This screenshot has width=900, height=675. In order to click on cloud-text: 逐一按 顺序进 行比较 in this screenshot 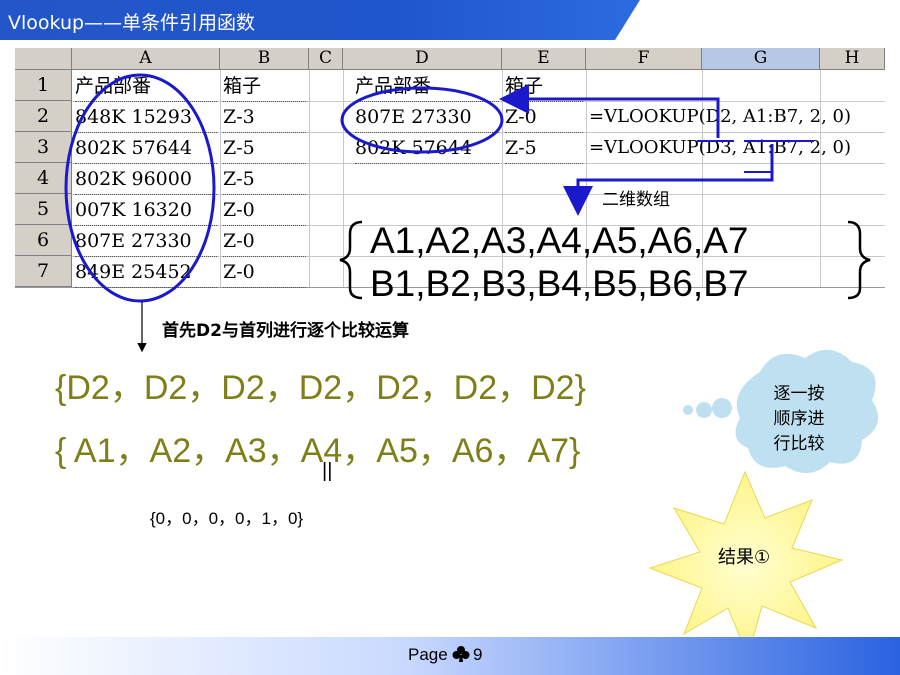, I will do `click(799, 419)`.